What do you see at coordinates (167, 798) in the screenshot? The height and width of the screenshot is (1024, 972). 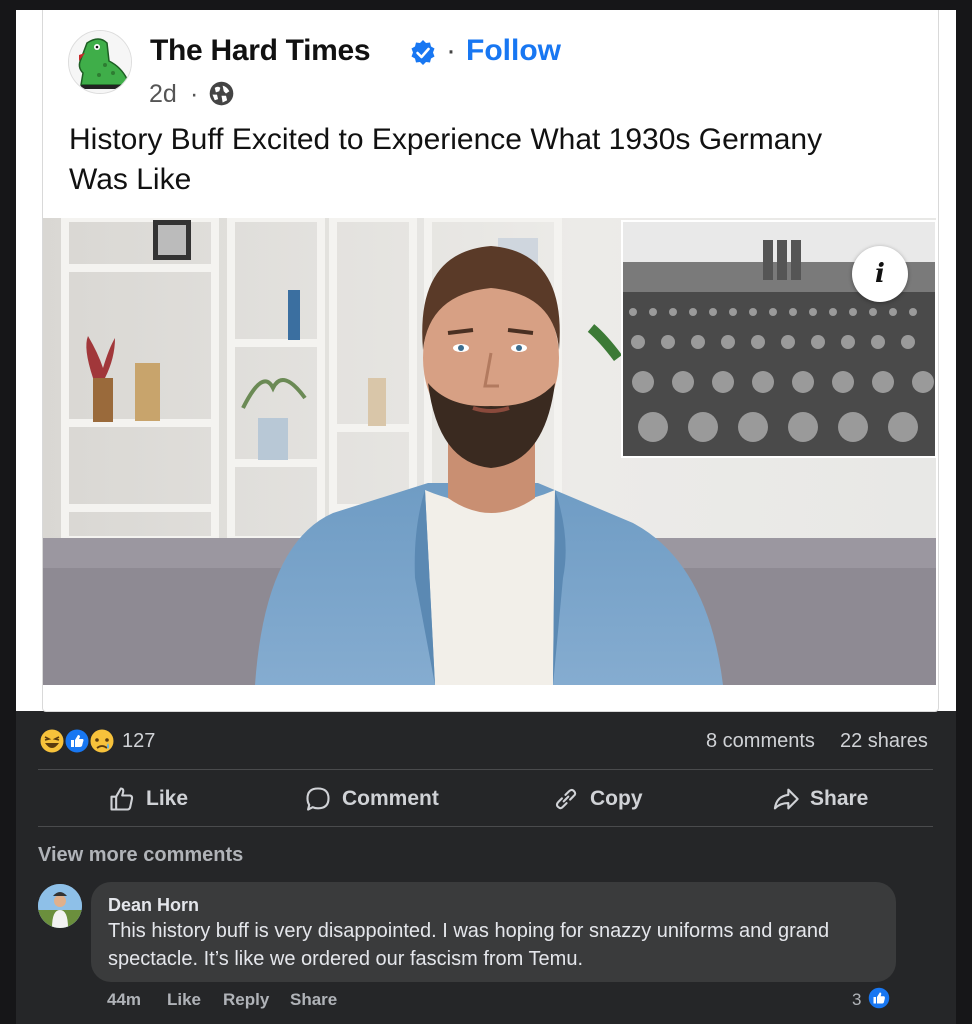 I see `like-label: Like` at bounding box center [167, 798].